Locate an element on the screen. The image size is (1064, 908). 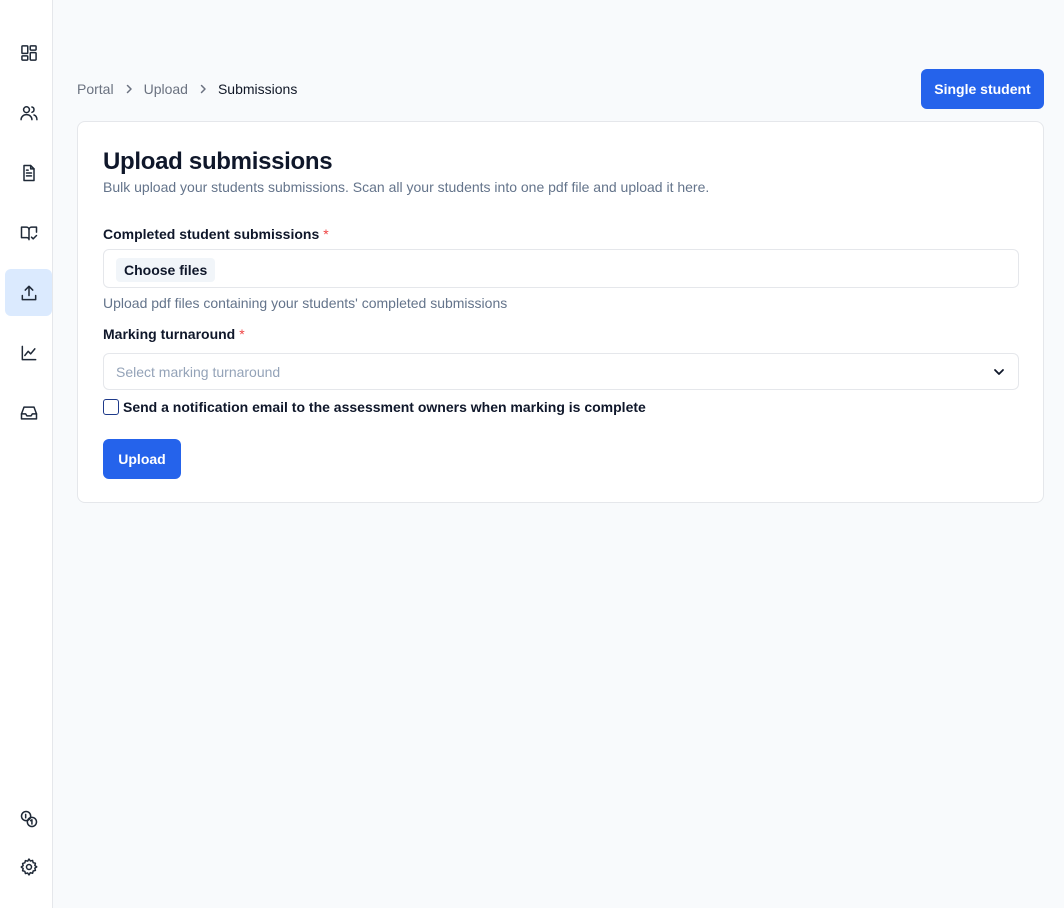
file-input: Choose files is located at coordinates (561, 268).